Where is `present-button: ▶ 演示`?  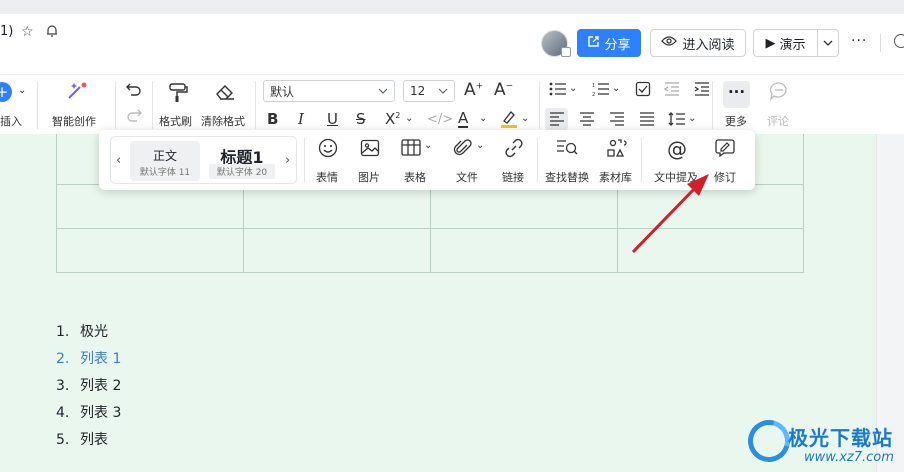 present-button: ▶ 演示 is located at coordinates (796, 43).